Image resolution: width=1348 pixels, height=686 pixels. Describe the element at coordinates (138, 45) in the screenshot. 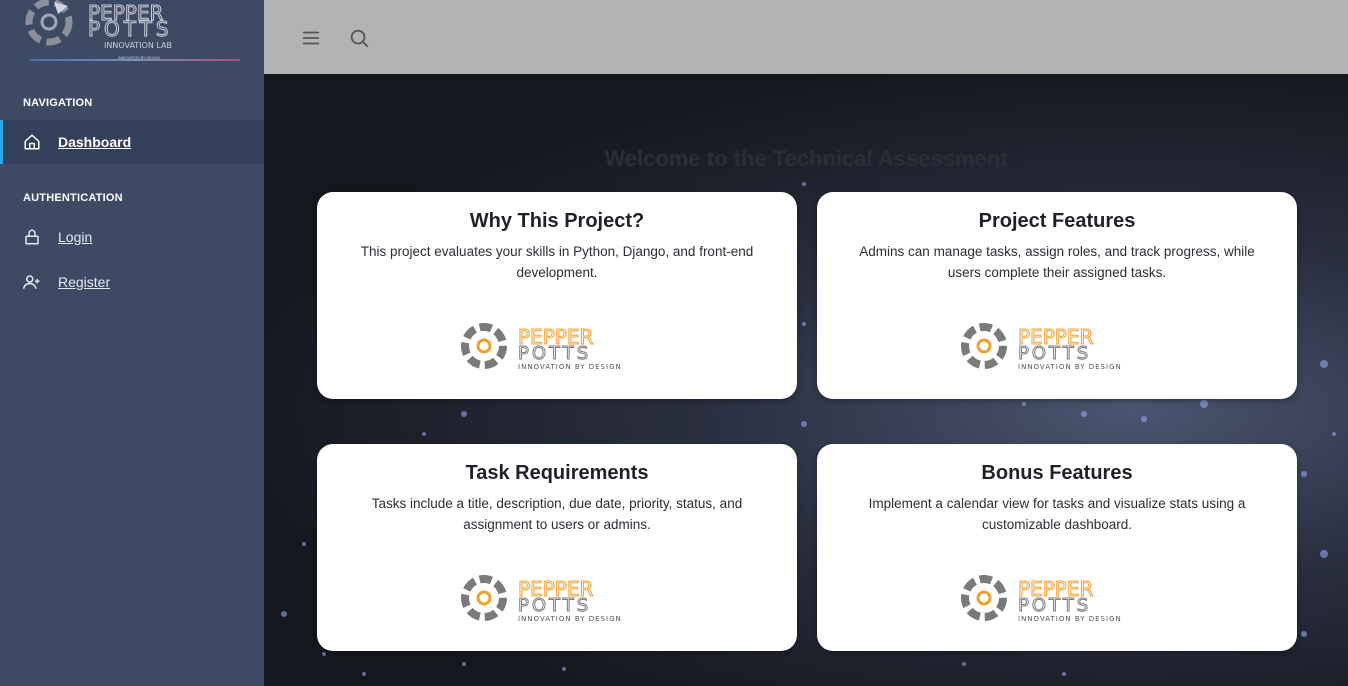

I see `svg-text: INNOVATION LAB` at that location.